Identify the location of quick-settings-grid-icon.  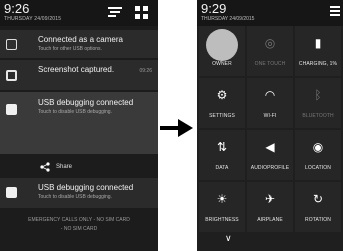
(141, 12).